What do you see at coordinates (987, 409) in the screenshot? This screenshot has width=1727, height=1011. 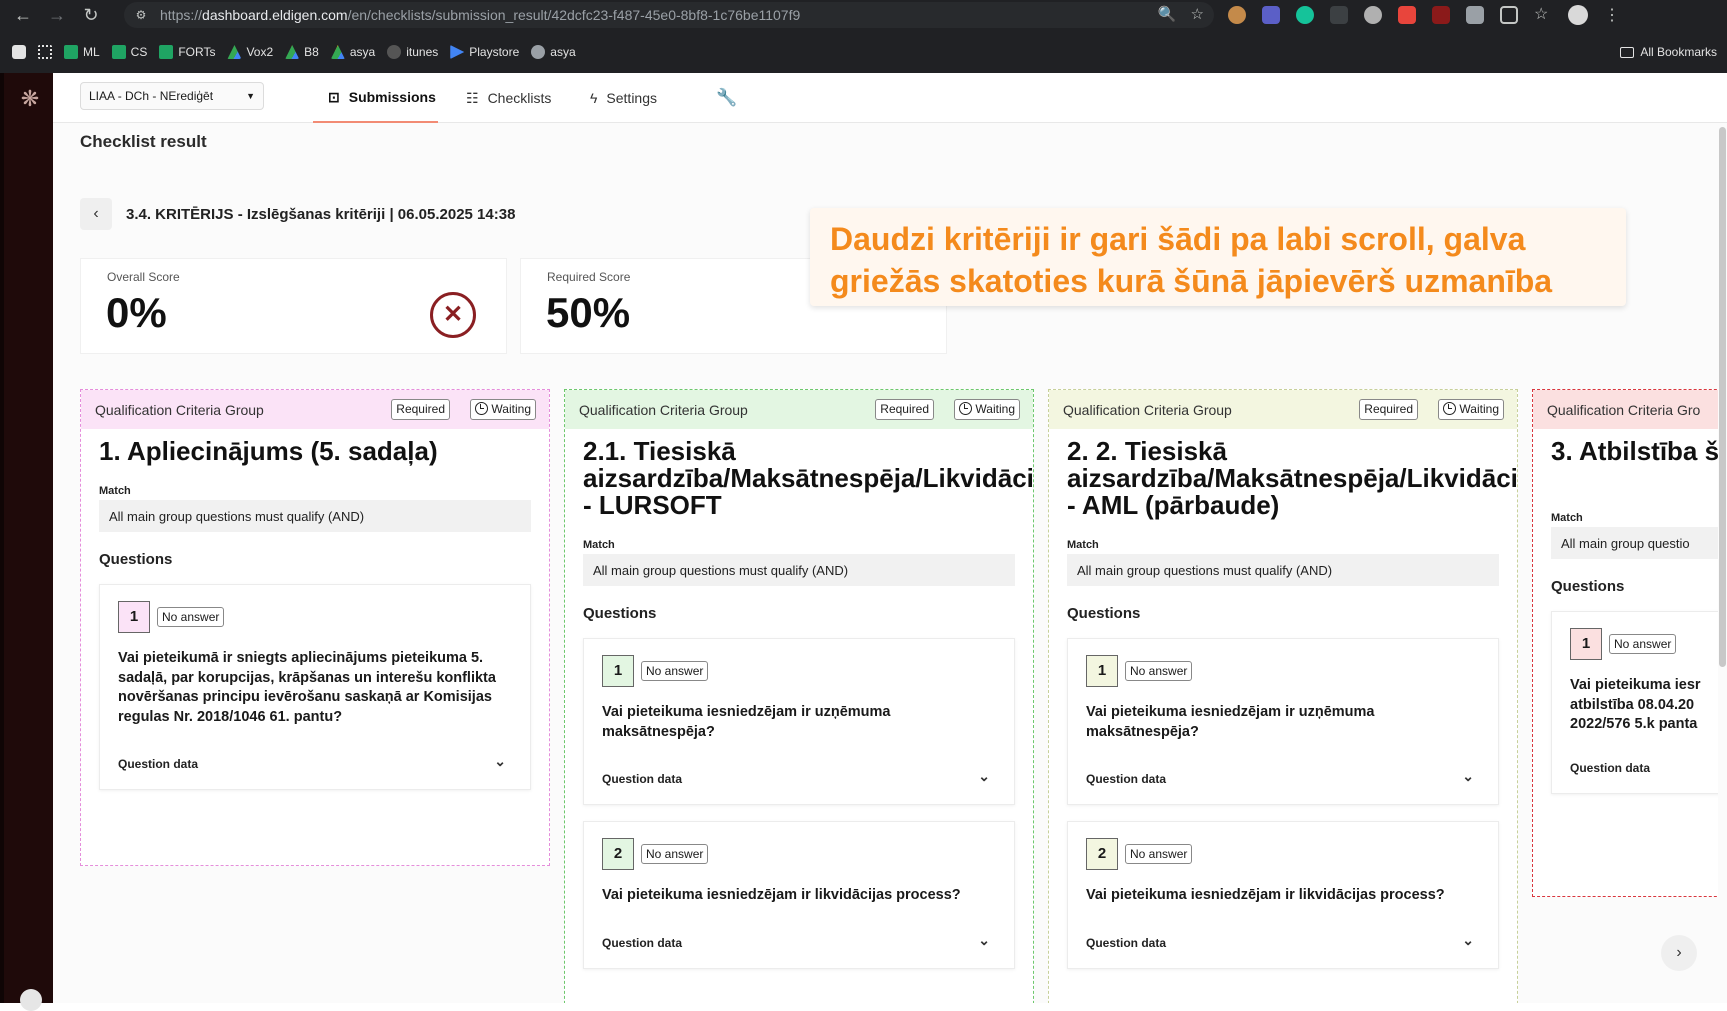 I see `status-badge: Waiting` at bounding box center [987, 409].